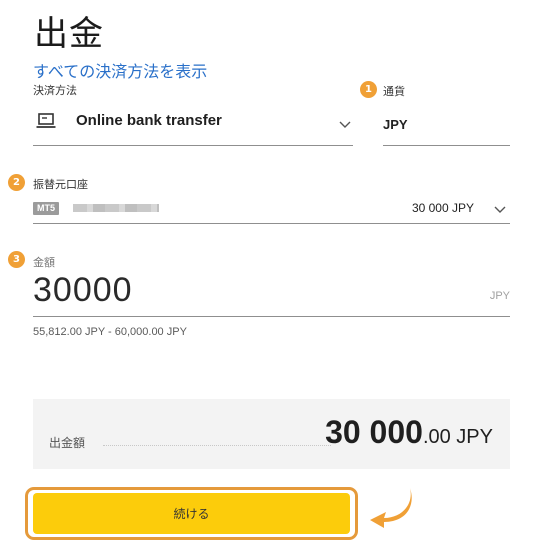 The width and height of the screenshot is (546, 547). Describe the element at coordinates (271, 434) in the screenshot. I see `withdrawal-summary: 出金額 30 000.00 JPY` at that location.